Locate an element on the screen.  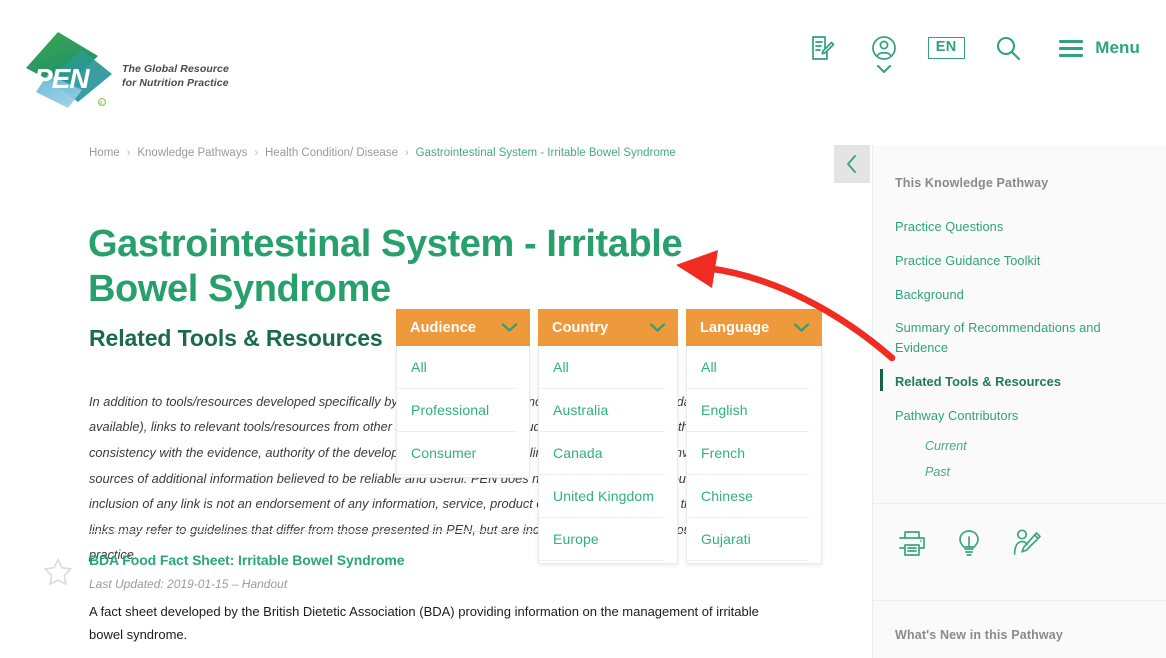
sidebar-item-summary-recommendations: Summary of Recommendations and Evidence is located at coordinates (1019, 338).